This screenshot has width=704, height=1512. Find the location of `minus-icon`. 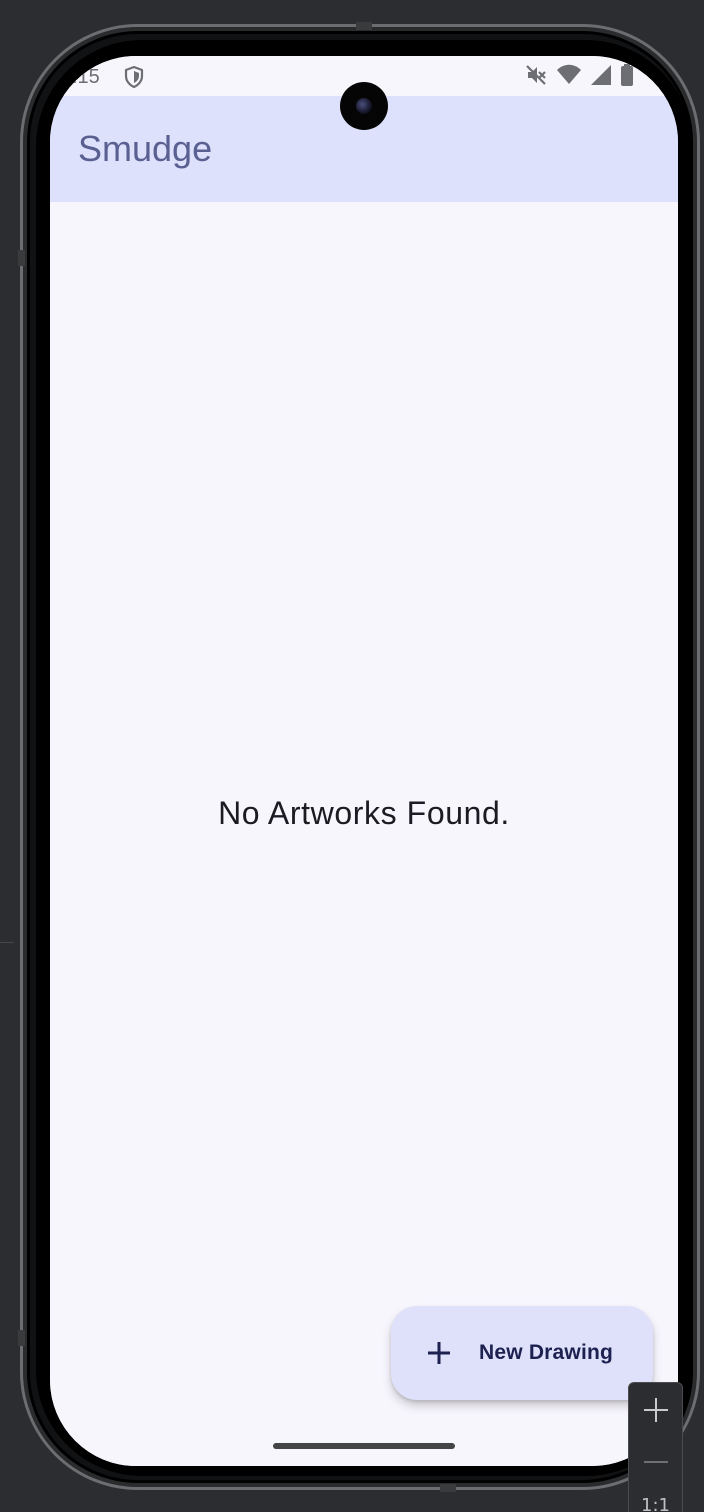

minus-icon is located at coordinates (656, 1464).